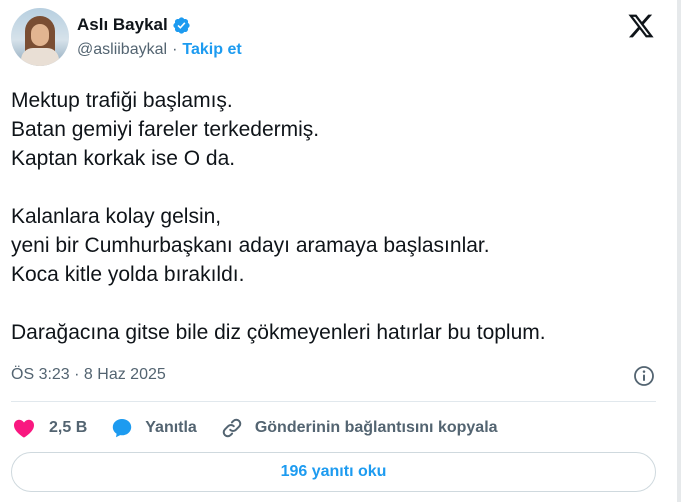  Describe the element at coordinates (123, 158) in the screenshot. I see `tweet-line: Kaptan korkak ise O da.` at that location.